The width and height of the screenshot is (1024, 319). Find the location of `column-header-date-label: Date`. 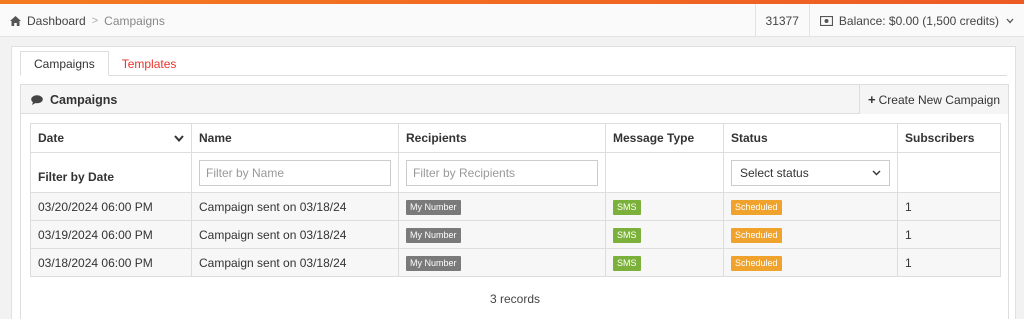

column-header-date-label: Date is located at coordinates (51, 138).